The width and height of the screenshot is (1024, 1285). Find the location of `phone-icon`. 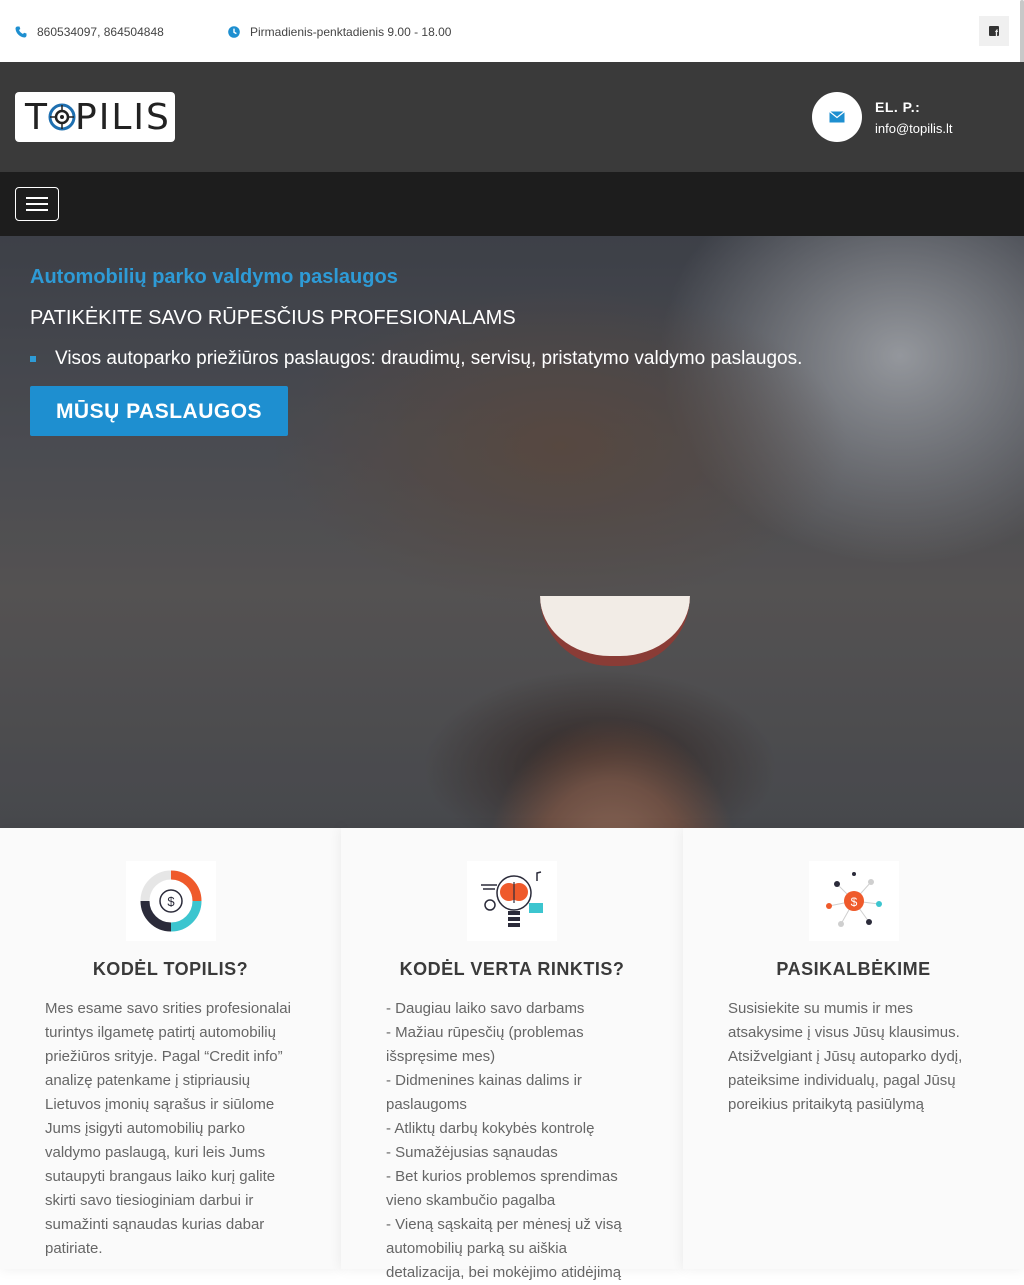

phone-icon is located at coordinates (21, 32).